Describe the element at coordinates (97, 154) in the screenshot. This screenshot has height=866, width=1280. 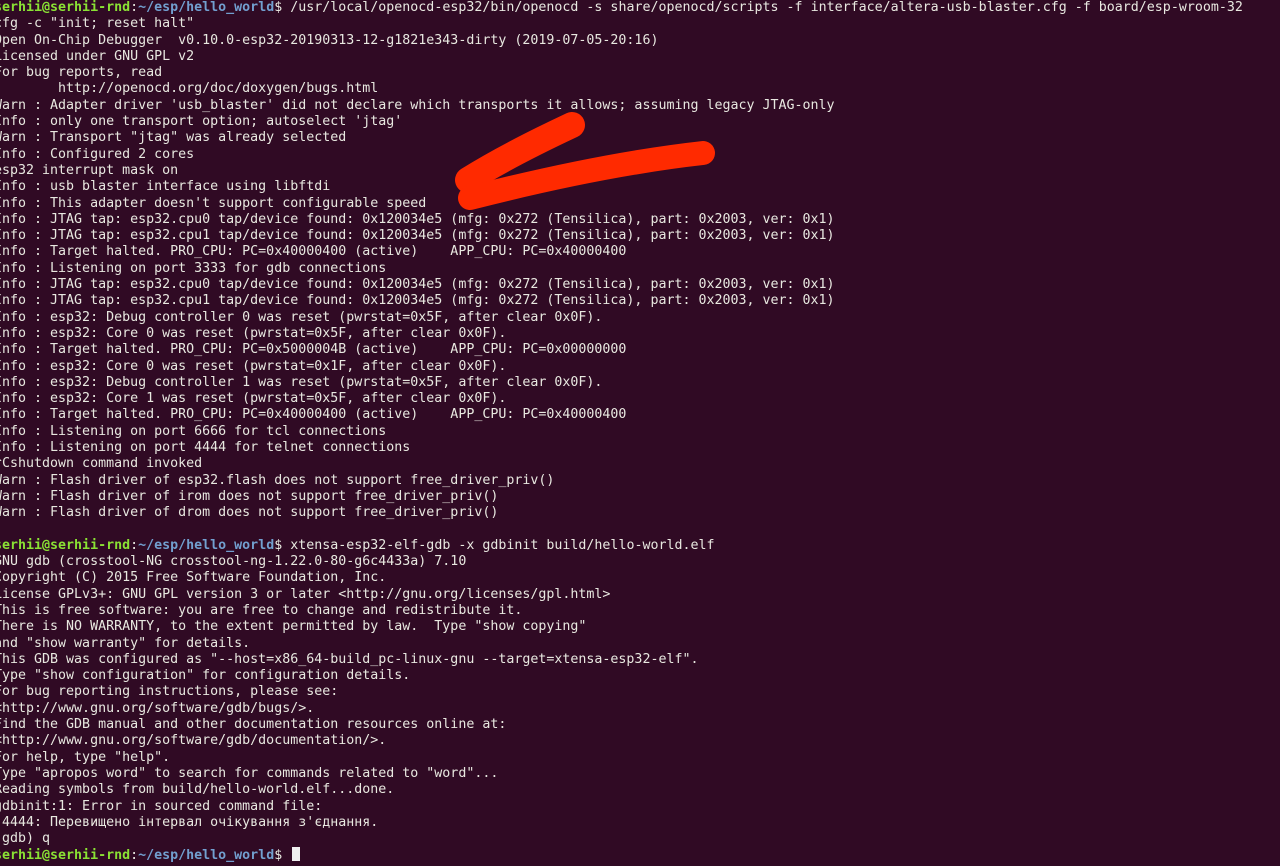
I see `openocd-output-line: Info : Configured 2 cores` at that location.